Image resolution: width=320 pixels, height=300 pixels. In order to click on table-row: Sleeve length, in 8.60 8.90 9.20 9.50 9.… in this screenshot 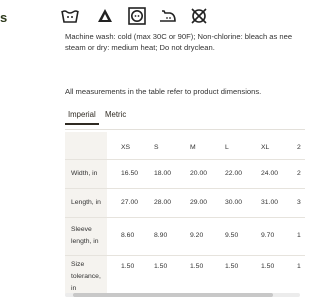, I will do `click(185, 237)`.